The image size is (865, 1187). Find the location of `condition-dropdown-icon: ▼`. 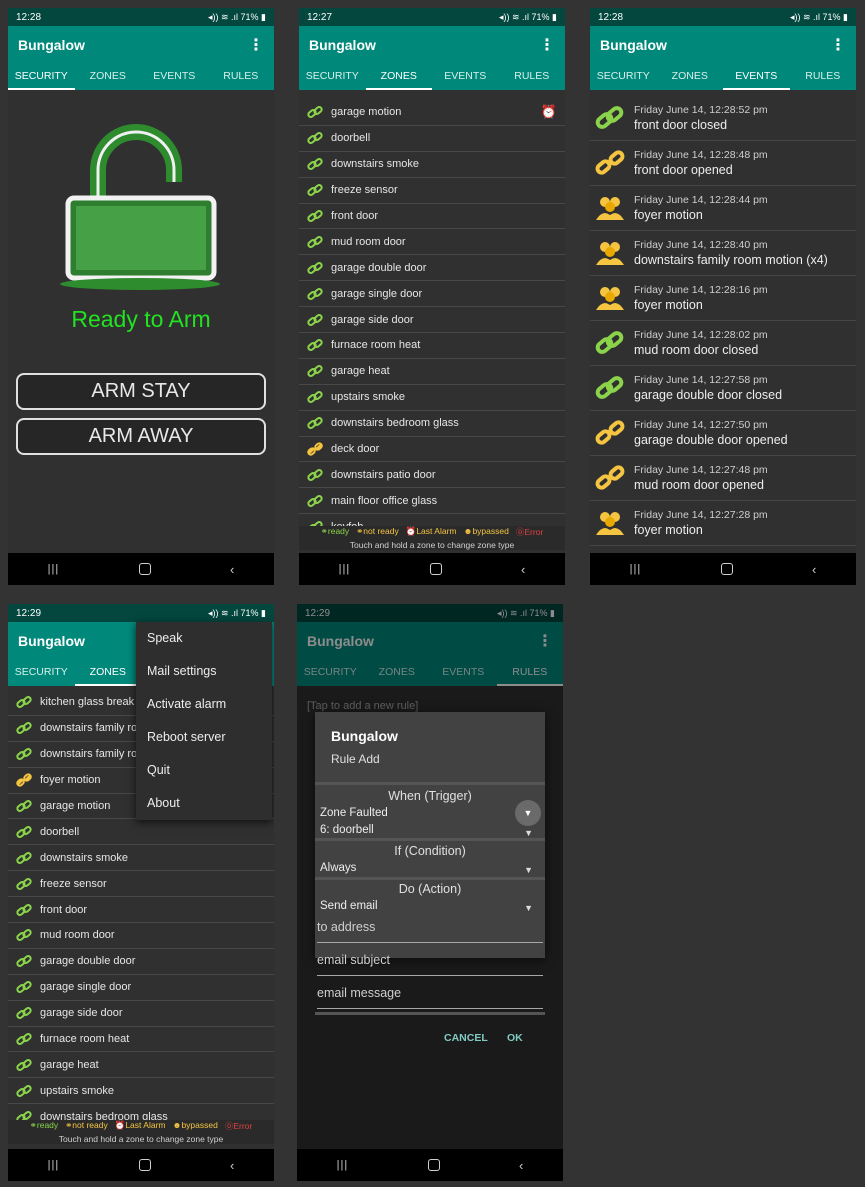

condition-dropdown-icon: ▼ is located at coordinates (528, 870).